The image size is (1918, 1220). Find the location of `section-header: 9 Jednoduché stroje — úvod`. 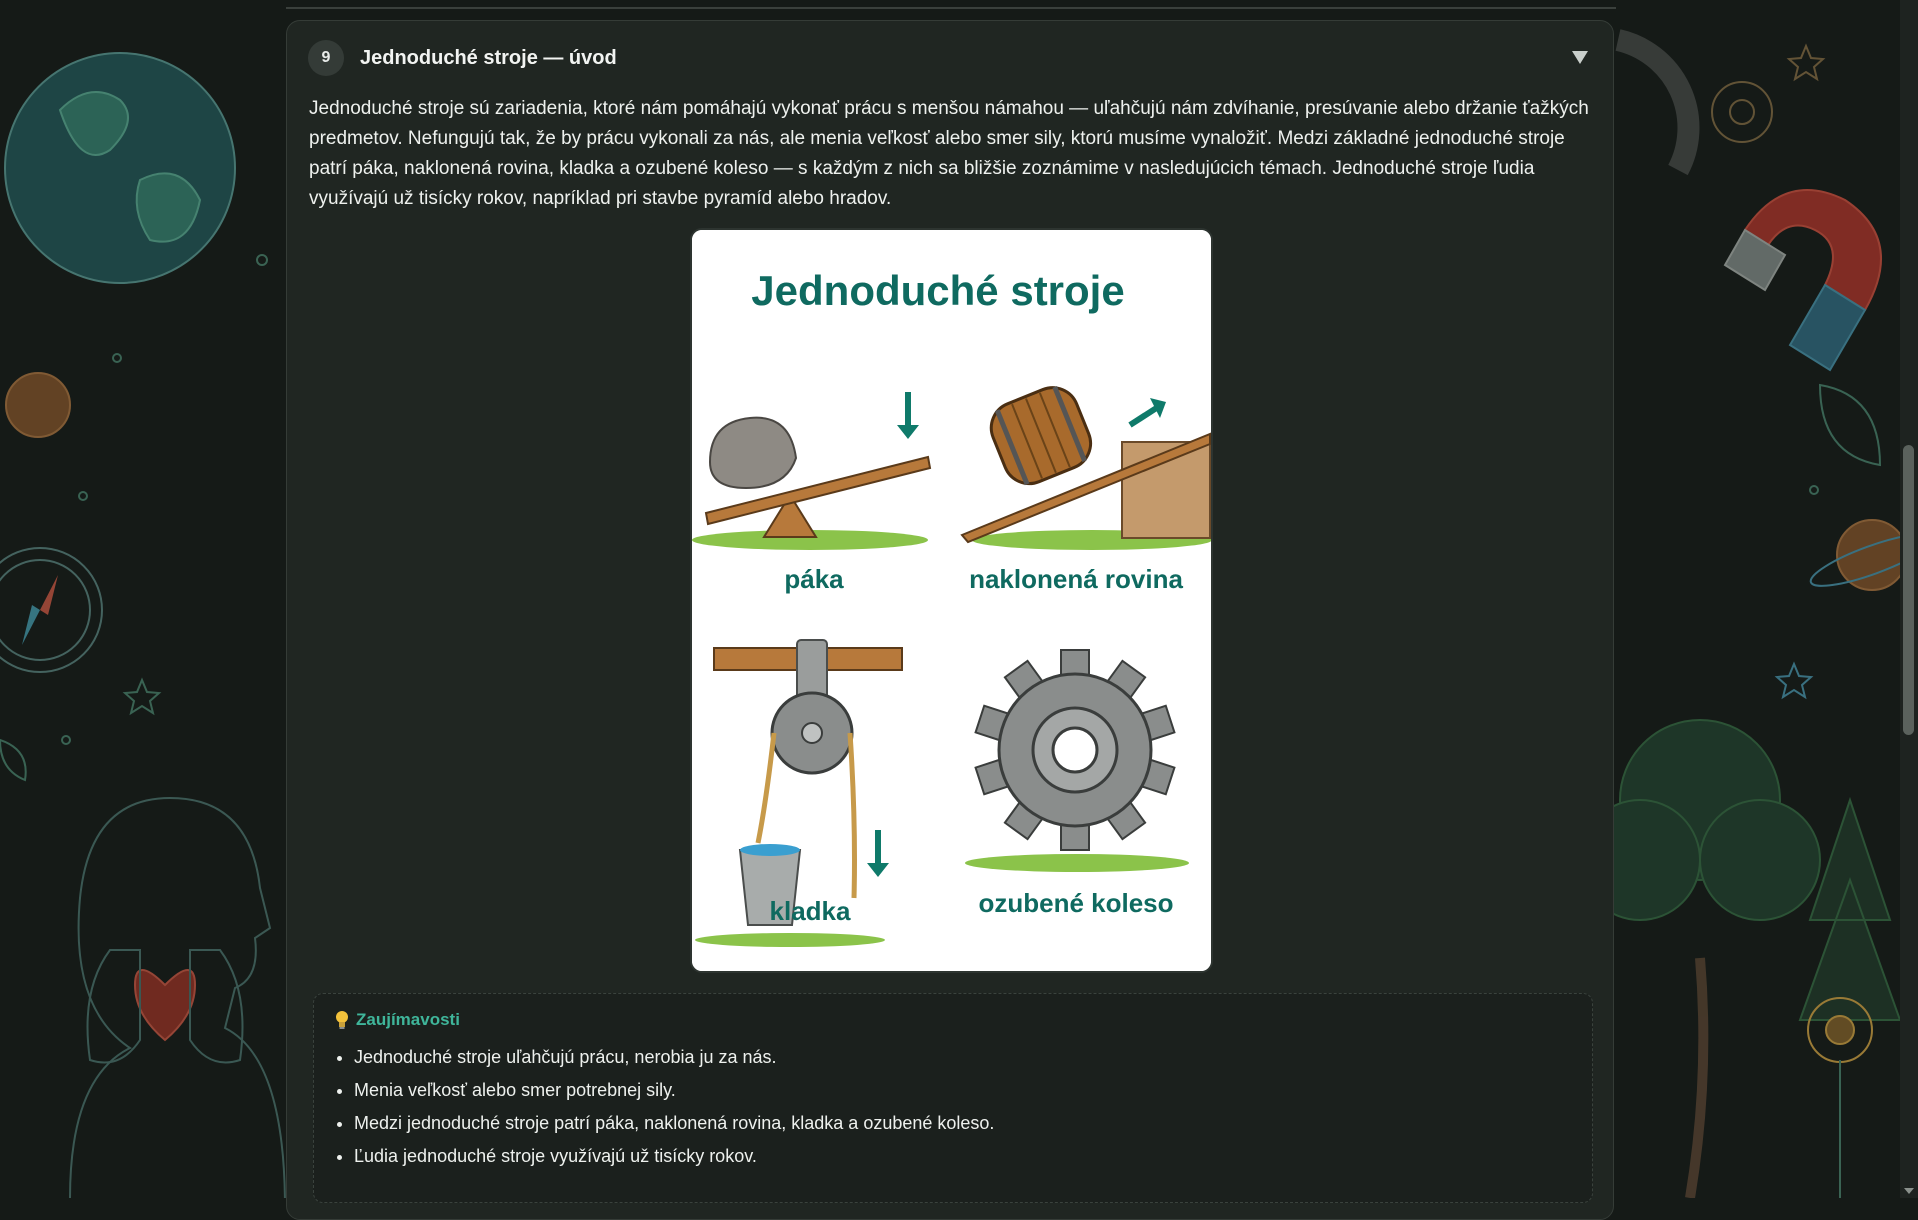

section-header: 9 Jednoduché stroje — úvod is located at coordinates (950, 59).